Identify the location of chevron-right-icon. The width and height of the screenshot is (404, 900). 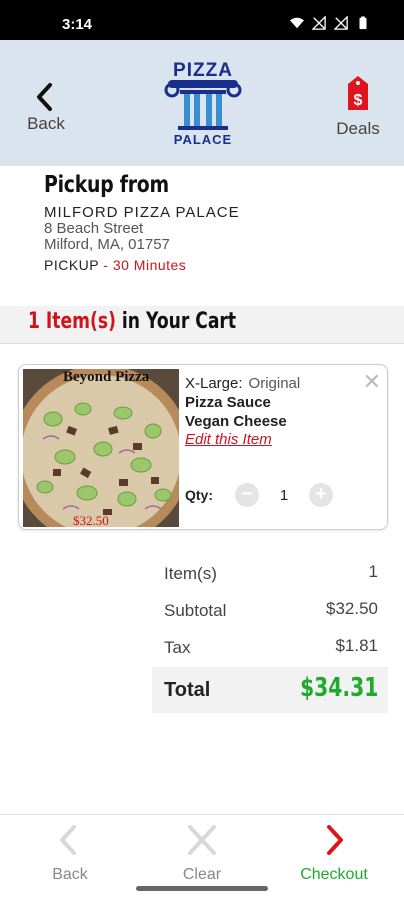
(335, 840).